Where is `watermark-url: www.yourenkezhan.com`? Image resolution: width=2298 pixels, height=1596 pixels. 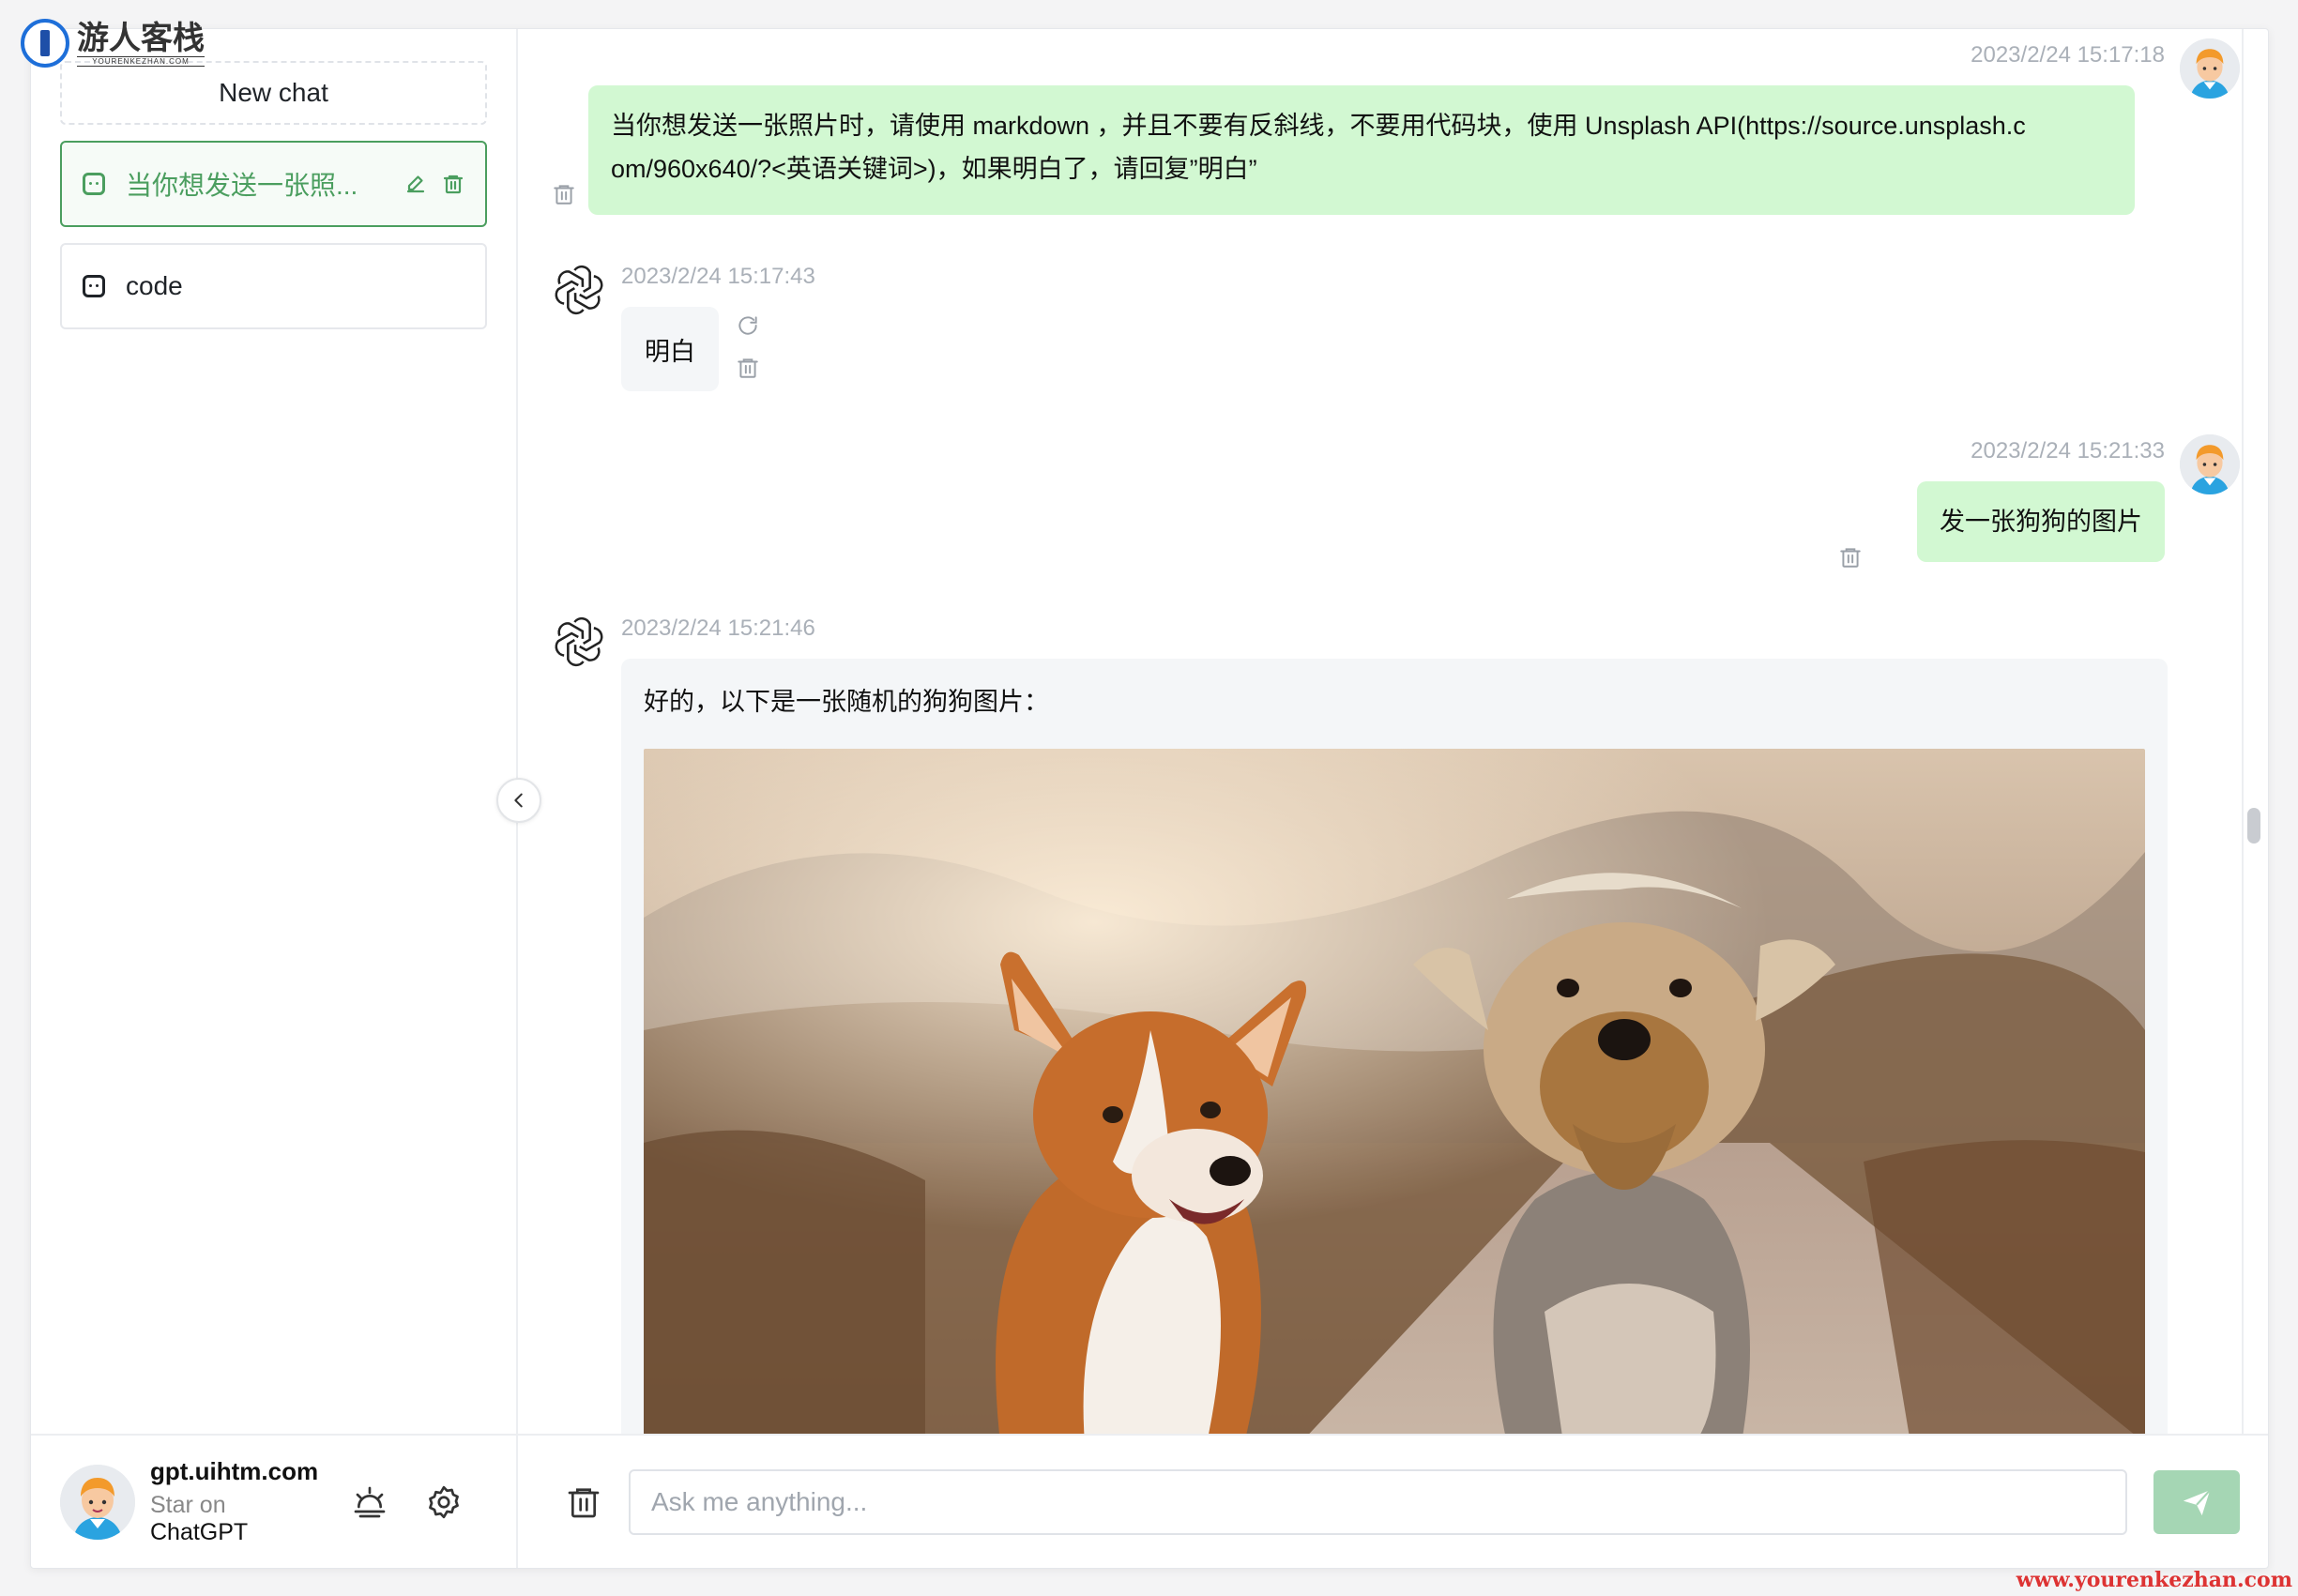 watermark-url: www.yourenkezhan.com is located at coordinates (2154, 1580).